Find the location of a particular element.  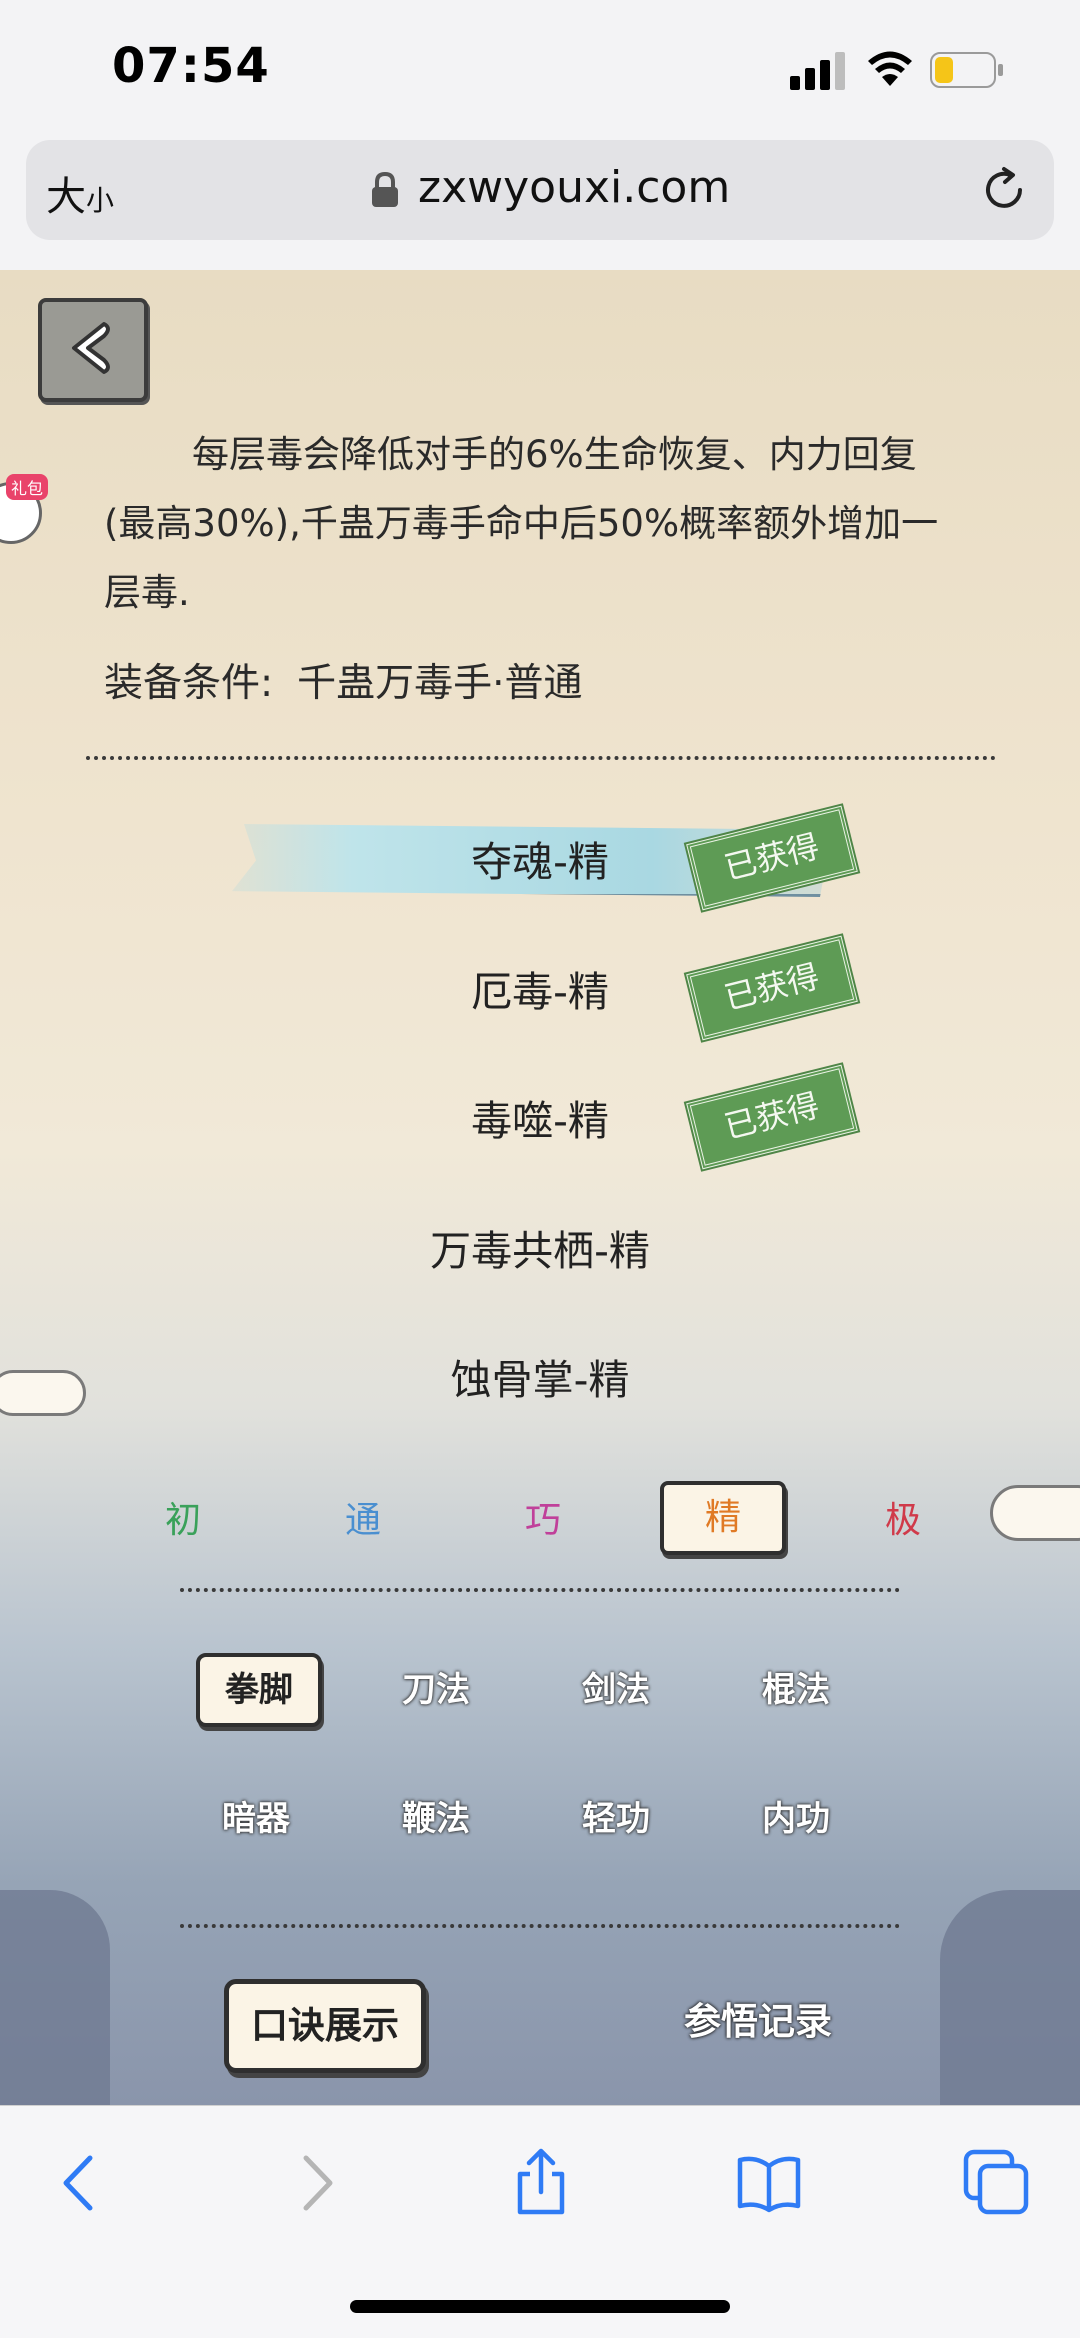

category-tab-hidden-weapon: 暗器 is located at coordinates (256, 1819).